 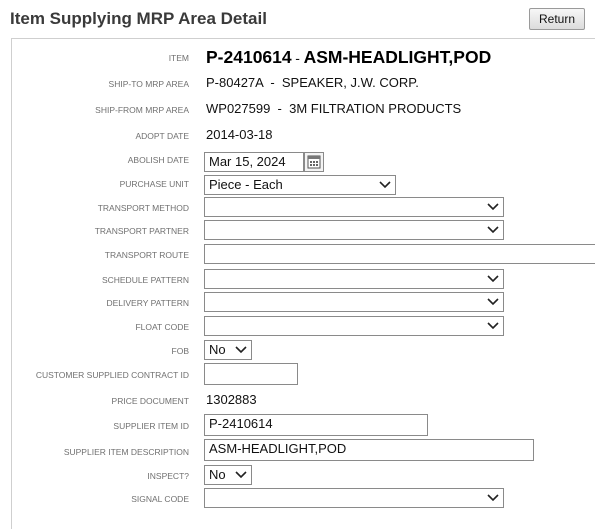 I want to click on inspect-label: INSPECT?, so click(x=168, y=476).